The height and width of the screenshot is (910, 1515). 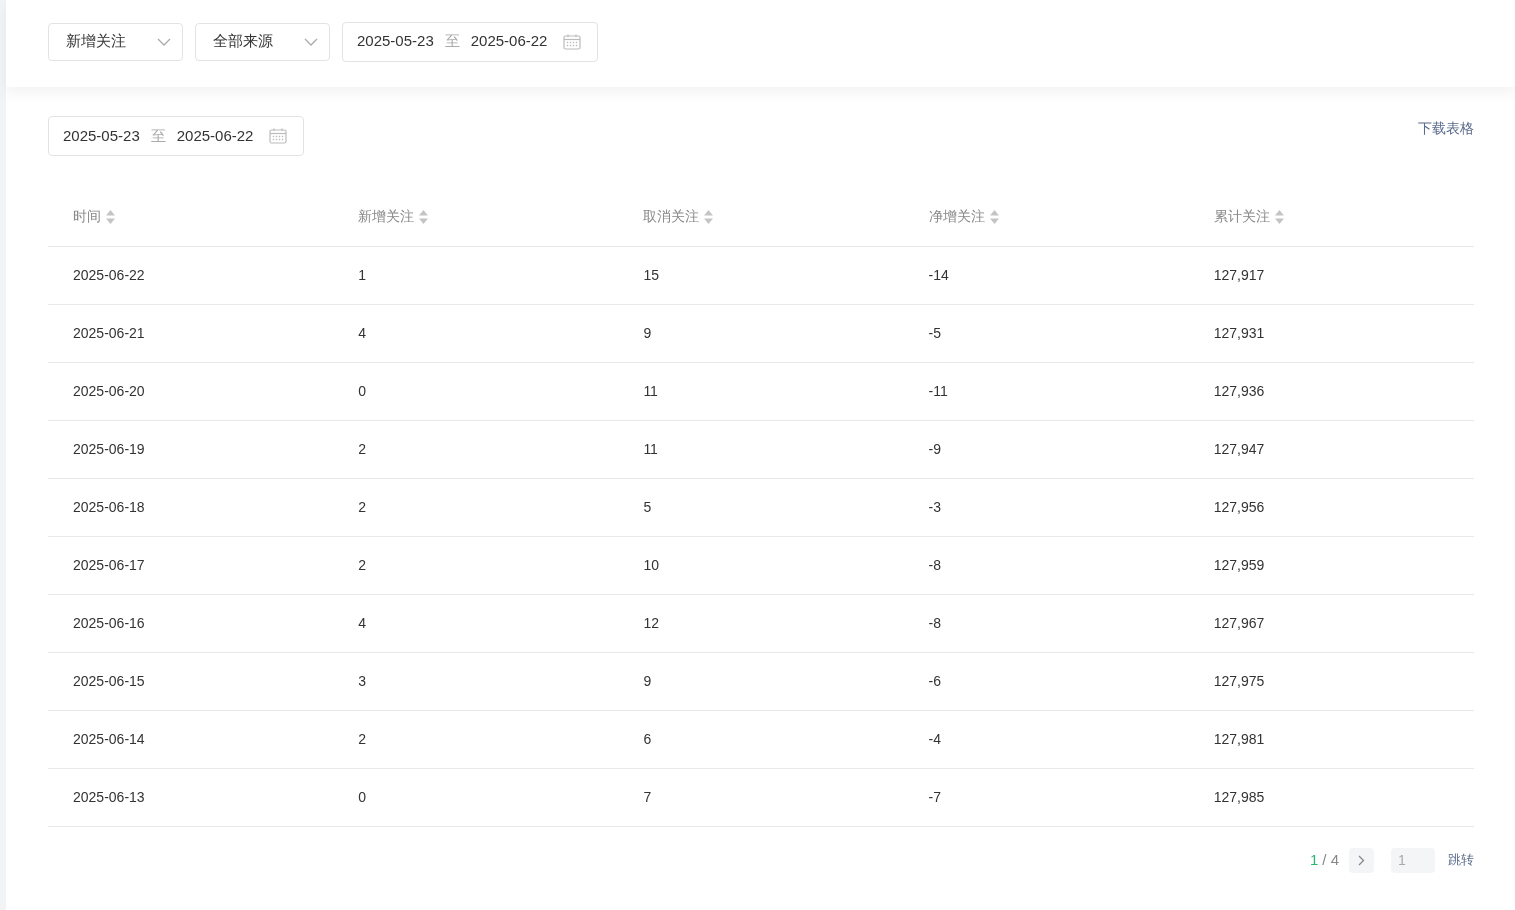 What do you see at coordinates (671, 217) in the screenshot?
I see `column-header: 取消关注` at bounding box center [671, 217].